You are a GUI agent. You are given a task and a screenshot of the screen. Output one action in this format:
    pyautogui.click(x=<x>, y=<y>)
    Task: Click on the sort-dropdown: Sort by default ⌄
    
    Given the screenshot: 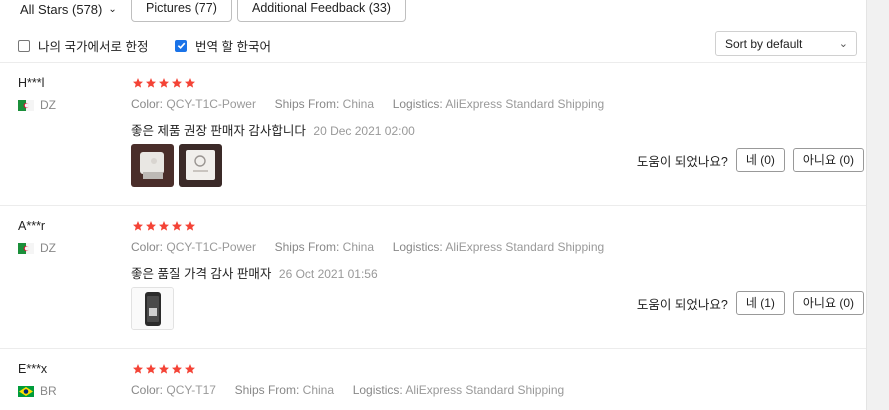 What is the action you would take?
    pyautogui.click(x=786, y=43)
    